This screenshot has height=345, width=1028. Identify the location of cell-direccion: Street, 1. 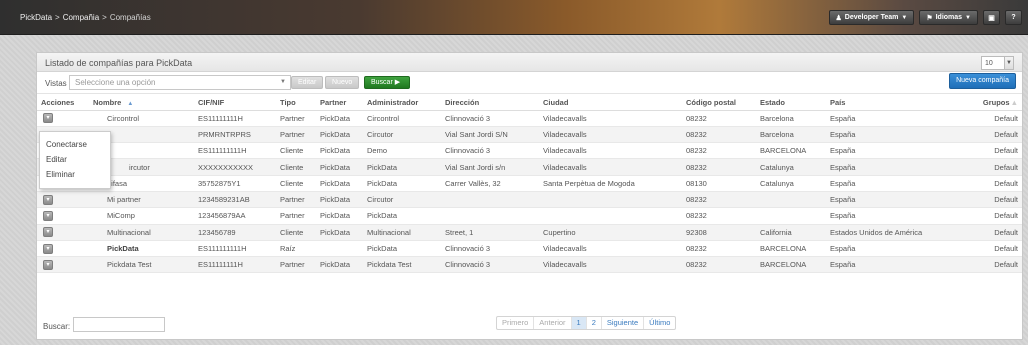
(490, 232).